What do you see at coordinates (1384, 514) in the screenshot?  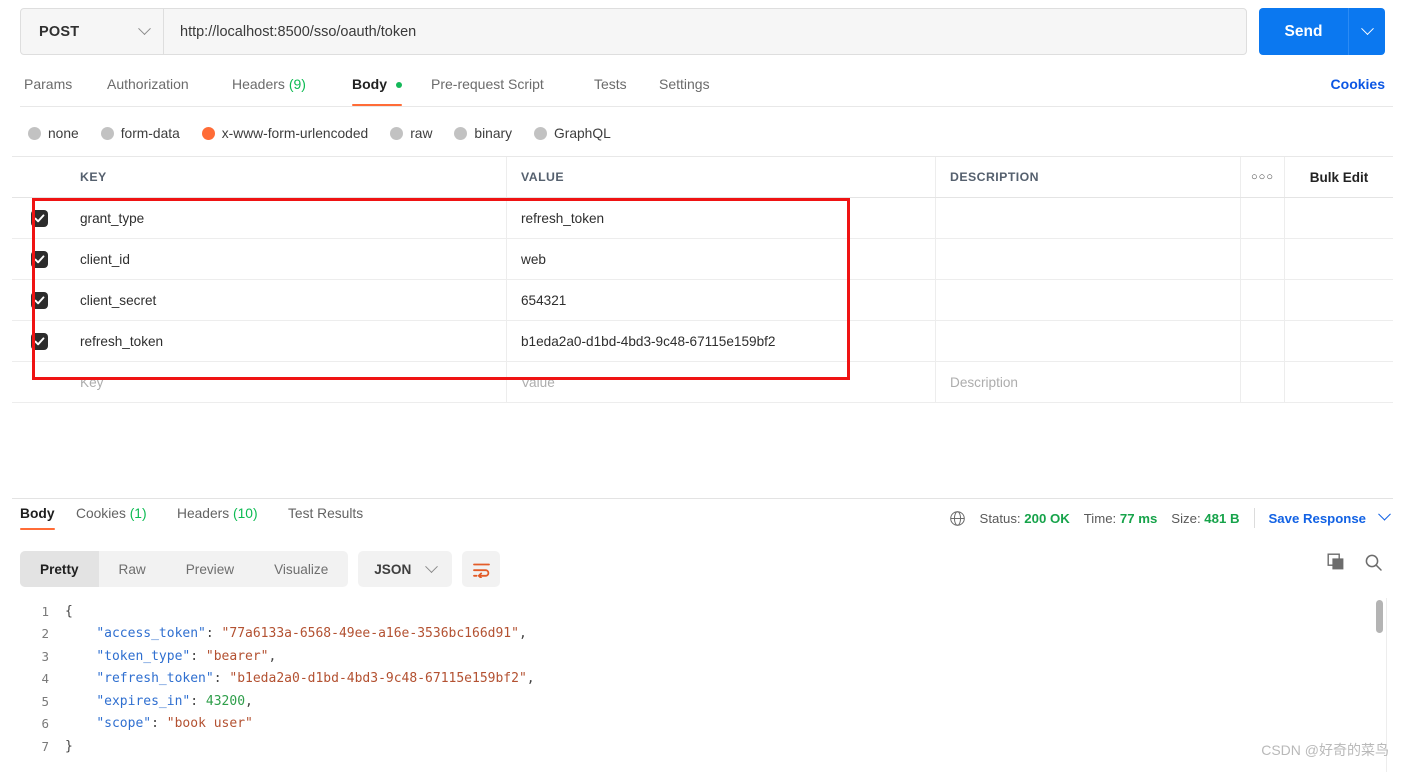 I see `chevron-down-icon` at bounding box center [1384, 514].